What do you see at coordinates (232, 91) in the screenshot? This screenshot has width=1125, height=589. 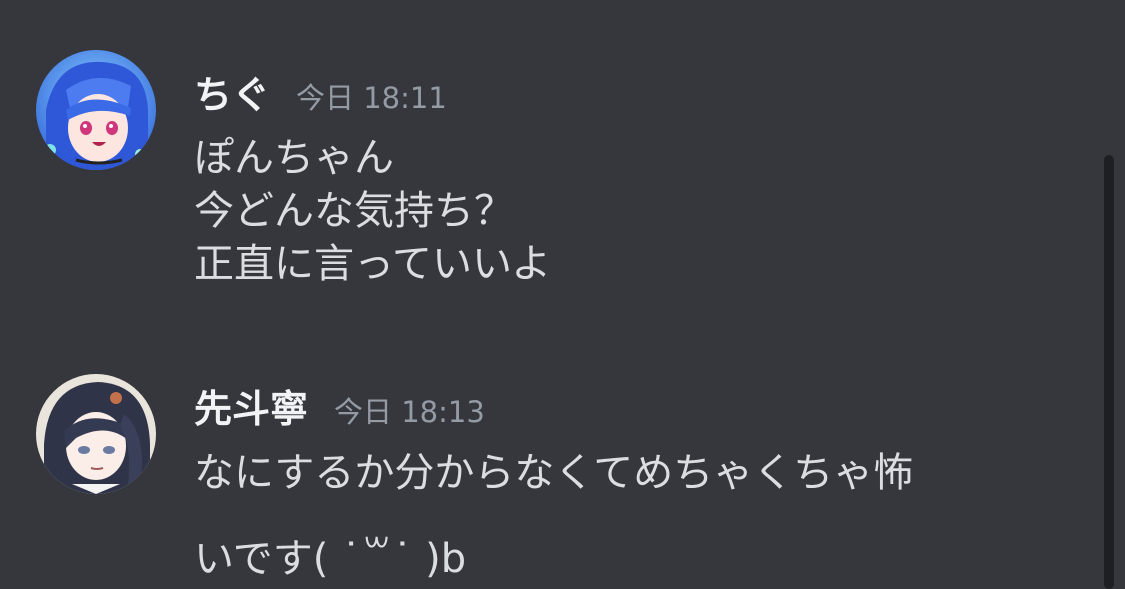 I see `author-name: ちぐ` at bounding box center [232, 91].